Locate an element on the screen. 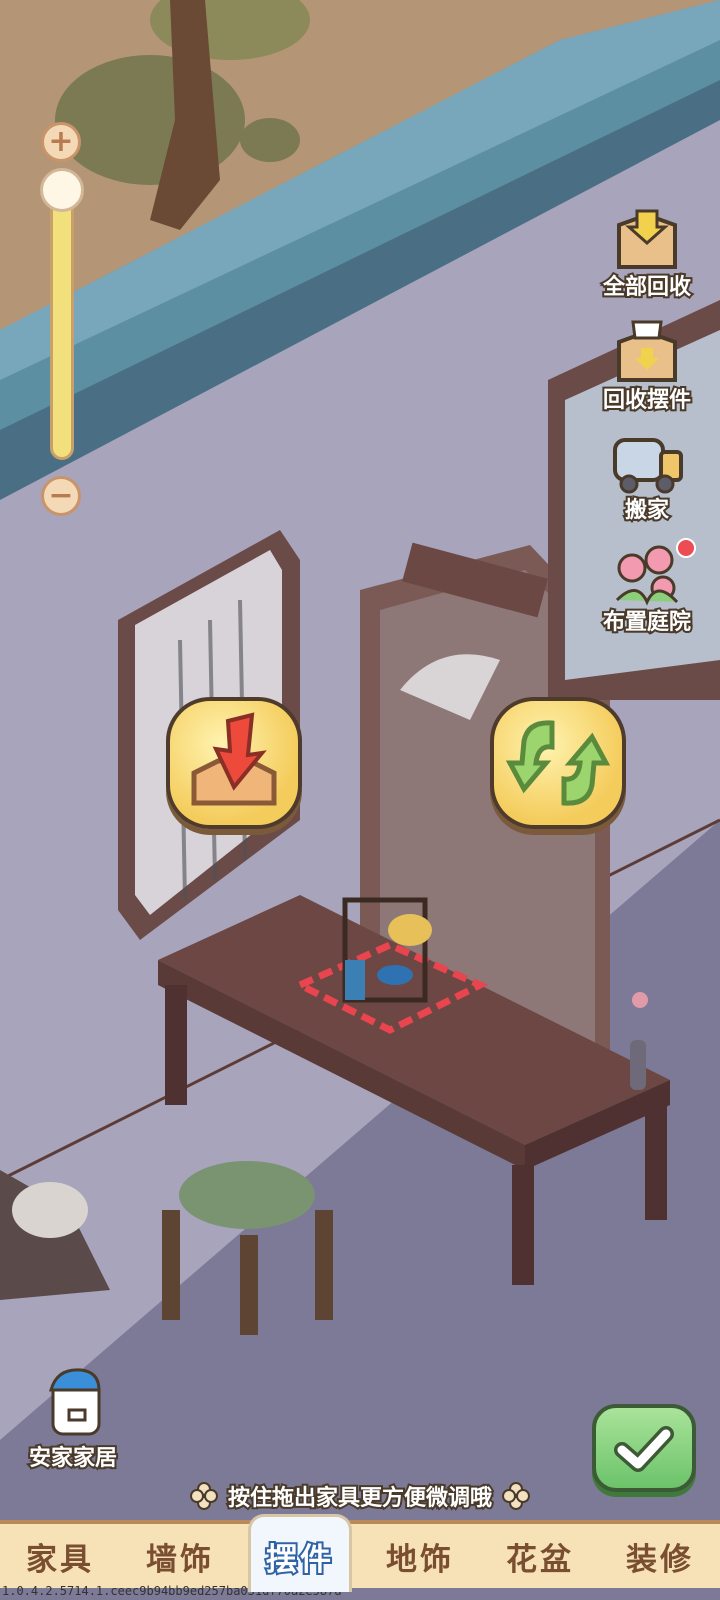 Image resolution: width=720 pixels, height=1600 pixels. move-house-button: 搬家 is located at coordinates (647, 478).